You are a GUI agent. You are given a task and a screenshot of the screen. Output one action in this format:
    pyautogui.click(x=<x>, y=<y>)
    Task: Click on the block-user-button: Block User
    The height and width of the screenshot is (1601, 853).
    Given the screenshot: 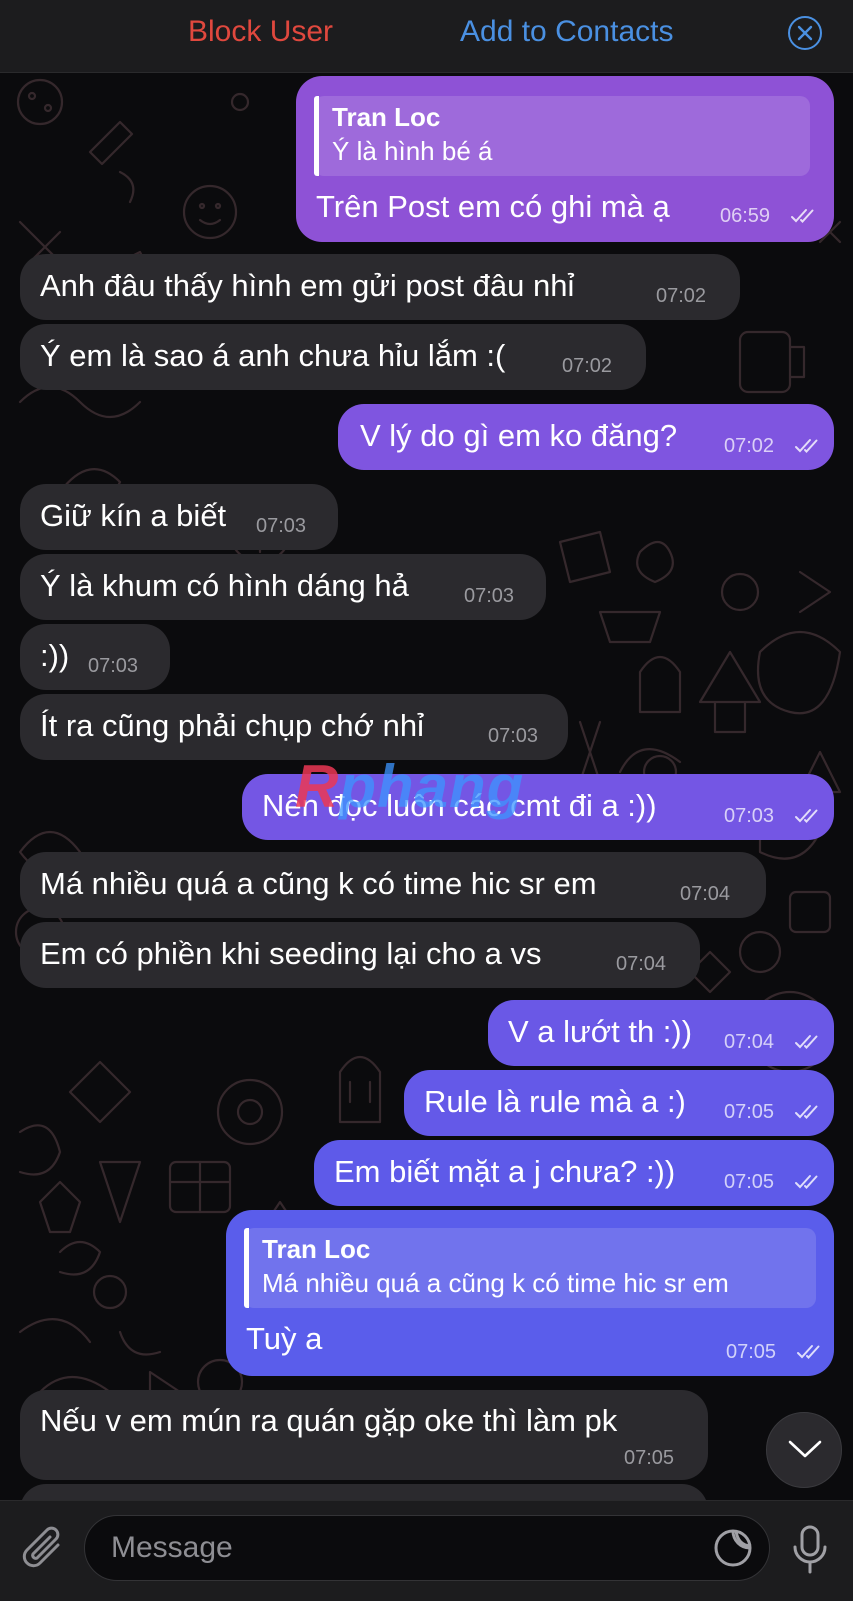 What is the action you would take?
    pyautogui.click(x=260, y=32)
    